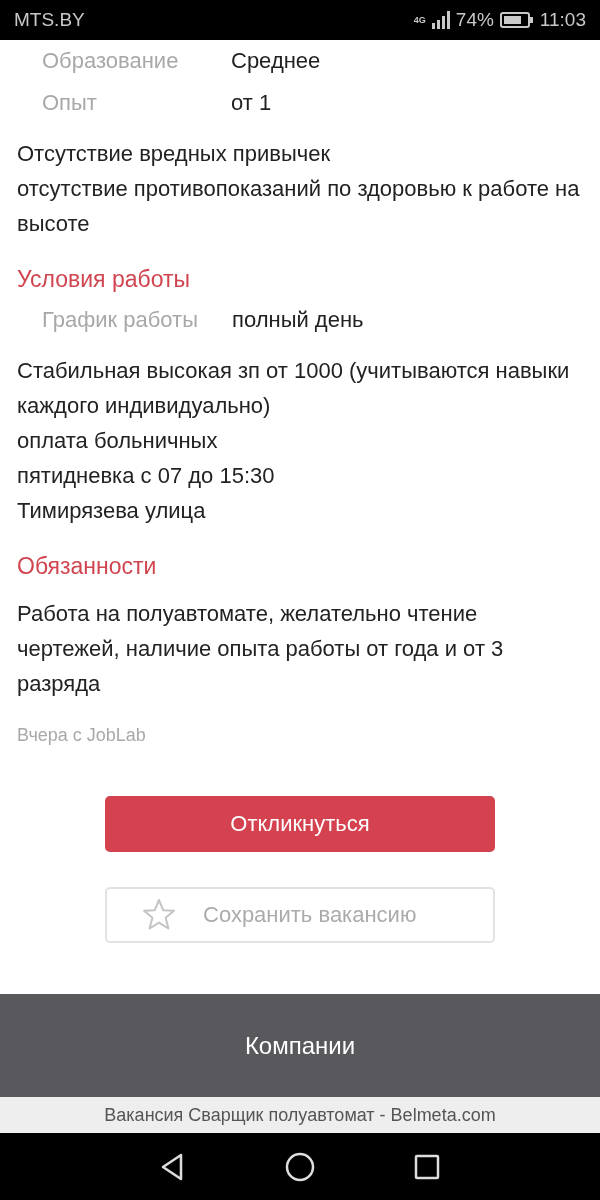 The width and height of the screenshot is (600, 1200). What do you see at coordinates (300, 915) in the screenshot?
I see `save-button: Сохранить вакансию` at bounding box center [300, 915].